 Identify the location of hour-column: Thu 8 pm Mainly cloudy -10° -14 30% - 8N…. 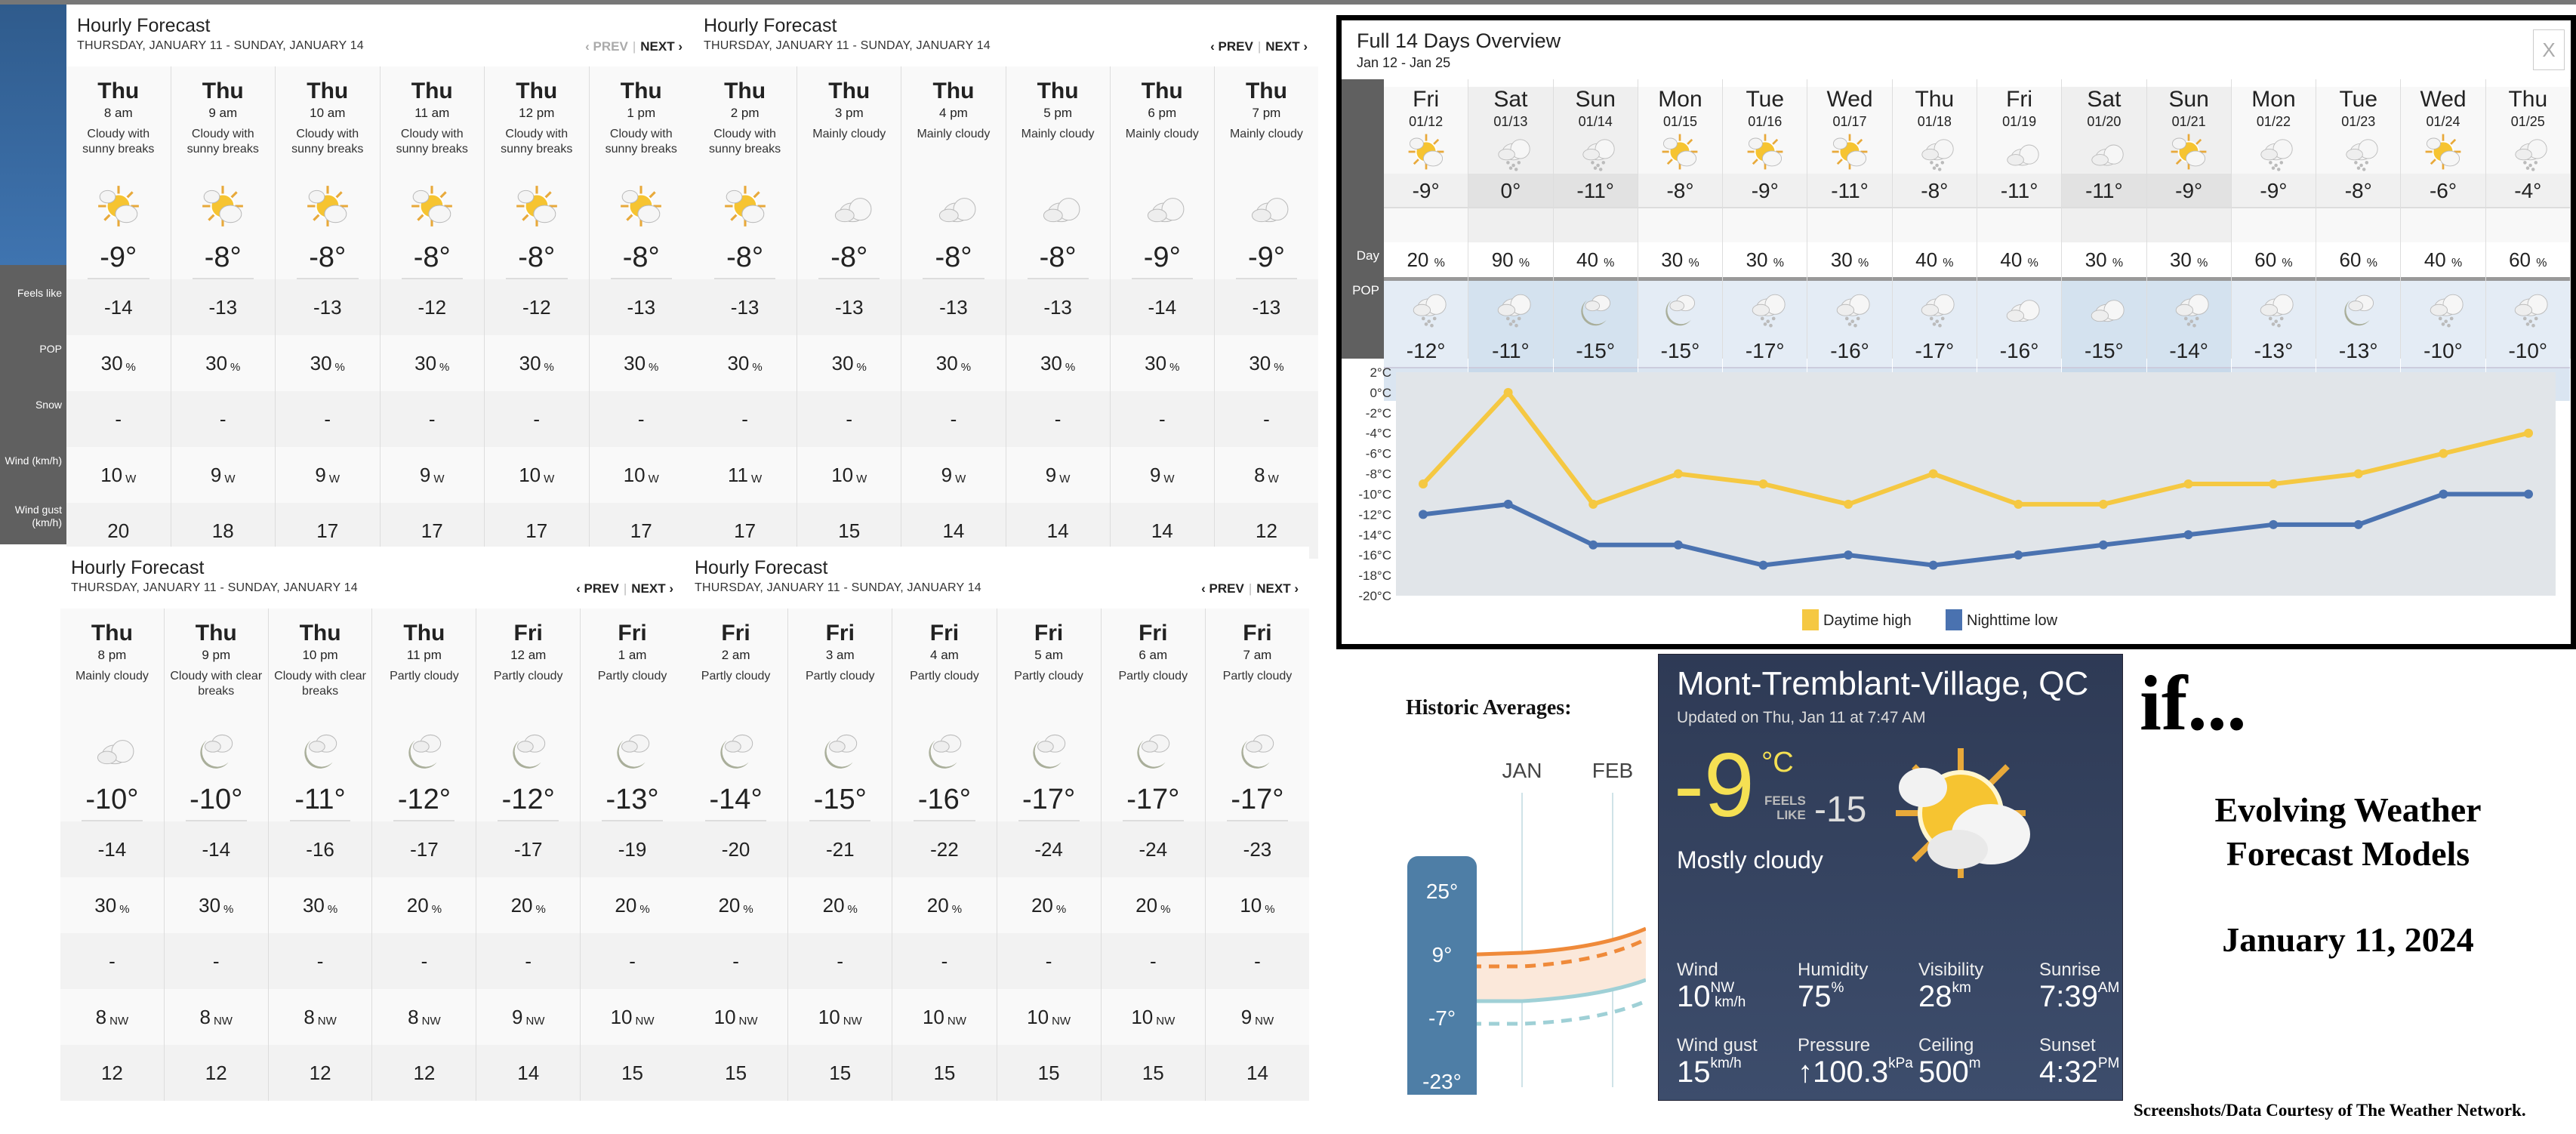
(112, 855).